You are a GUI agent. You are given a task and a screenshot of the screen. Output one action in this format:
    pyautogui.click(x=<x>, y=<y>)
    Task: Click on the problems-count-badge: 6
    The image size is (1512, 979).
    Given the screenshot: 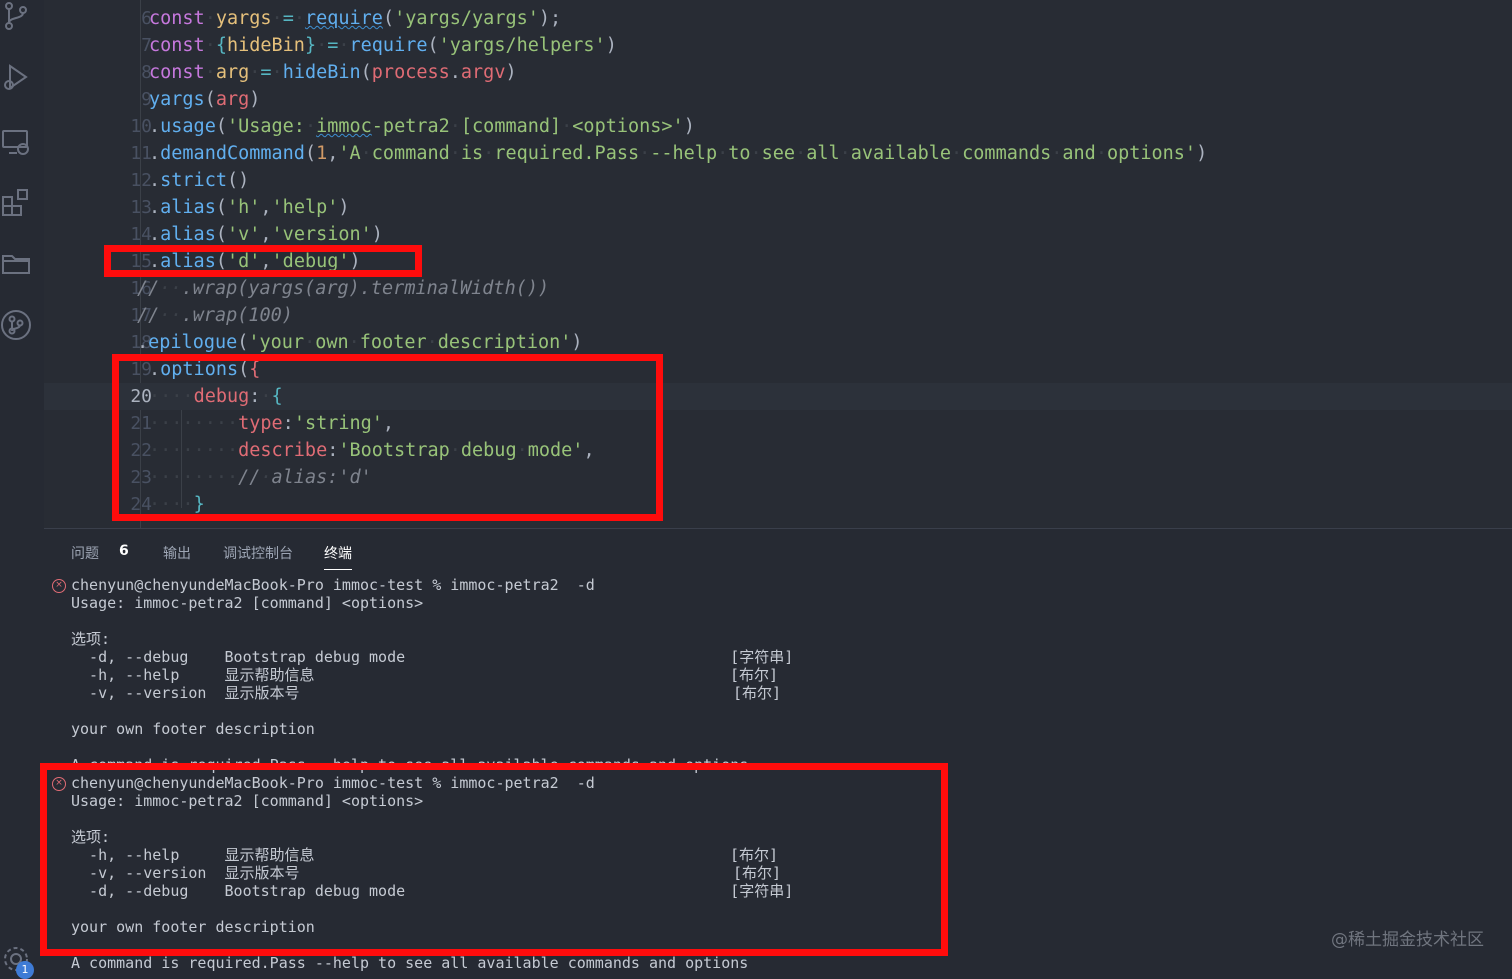 What is the action you would take?
    pyautogui.click(x=124, y=551)
    